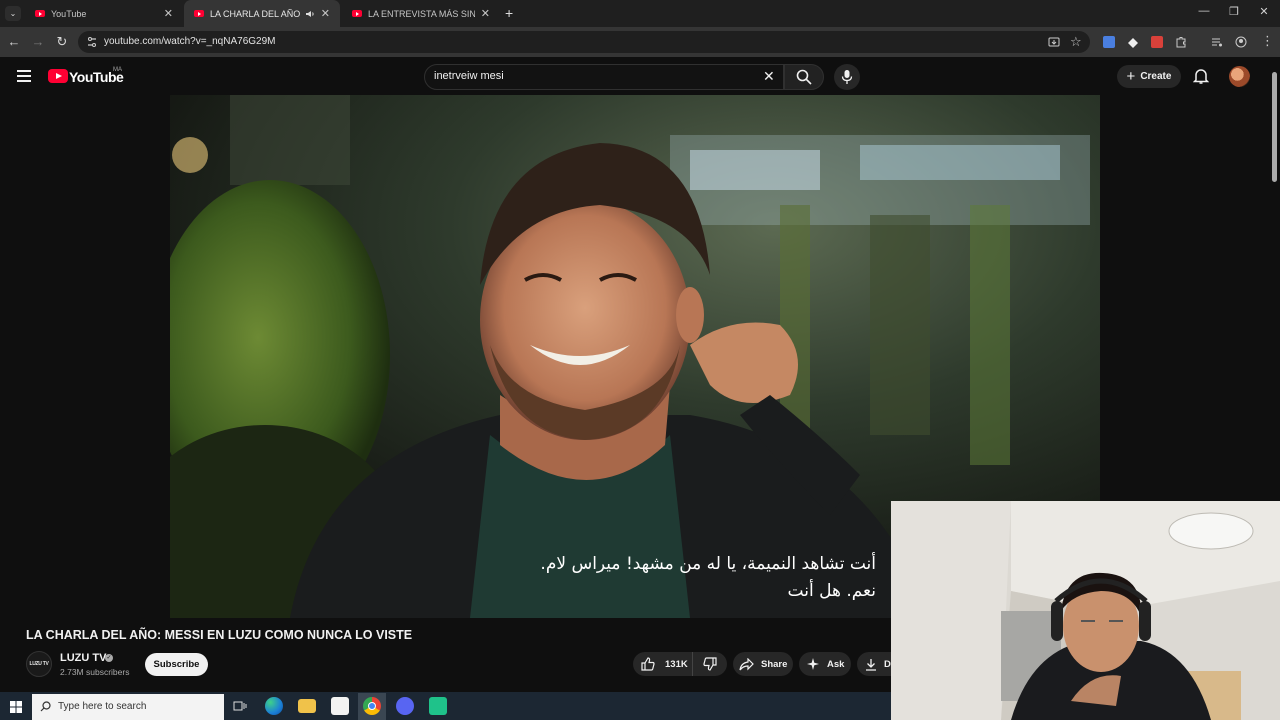  What do you see at coordinates (1181, 42) in the screenshot?
I see `extensions-puzzle-icon` at bounding box center [1181, 42].